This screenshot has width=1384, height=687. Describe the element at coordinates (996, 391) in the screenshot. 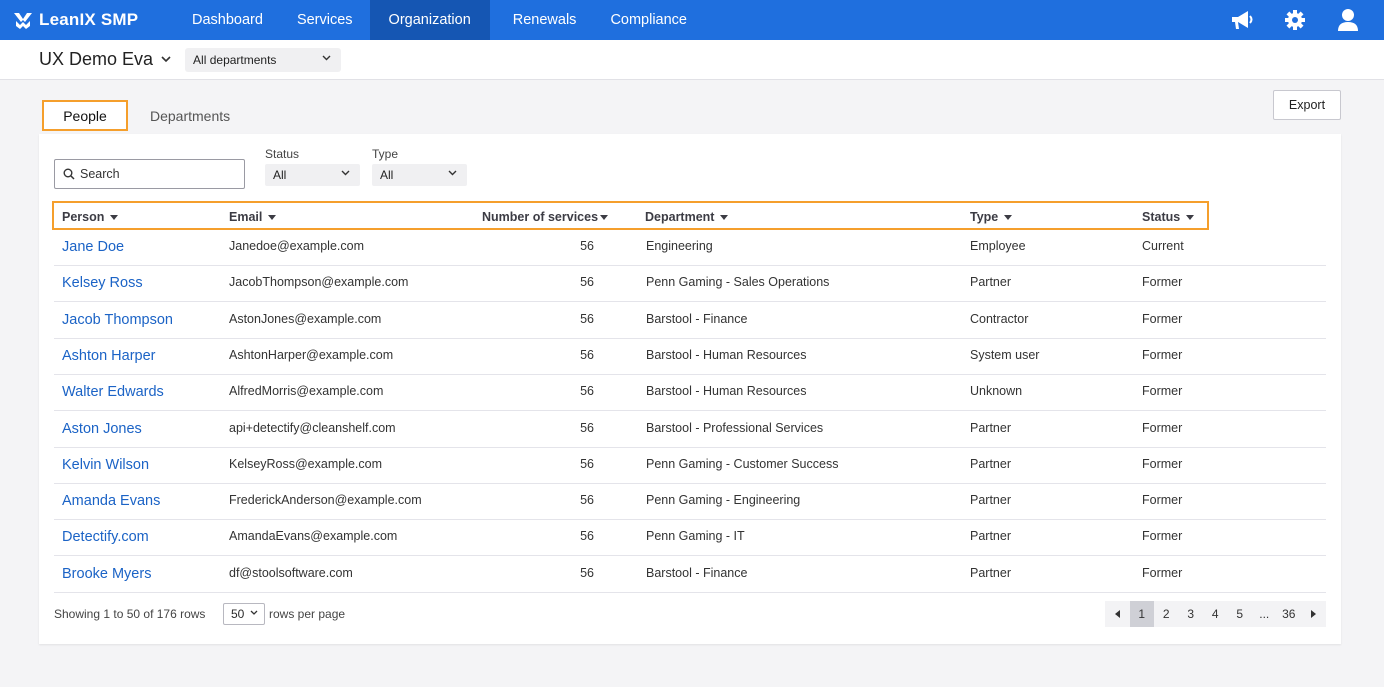

I see `table-cell-type: Unknown` at that location.